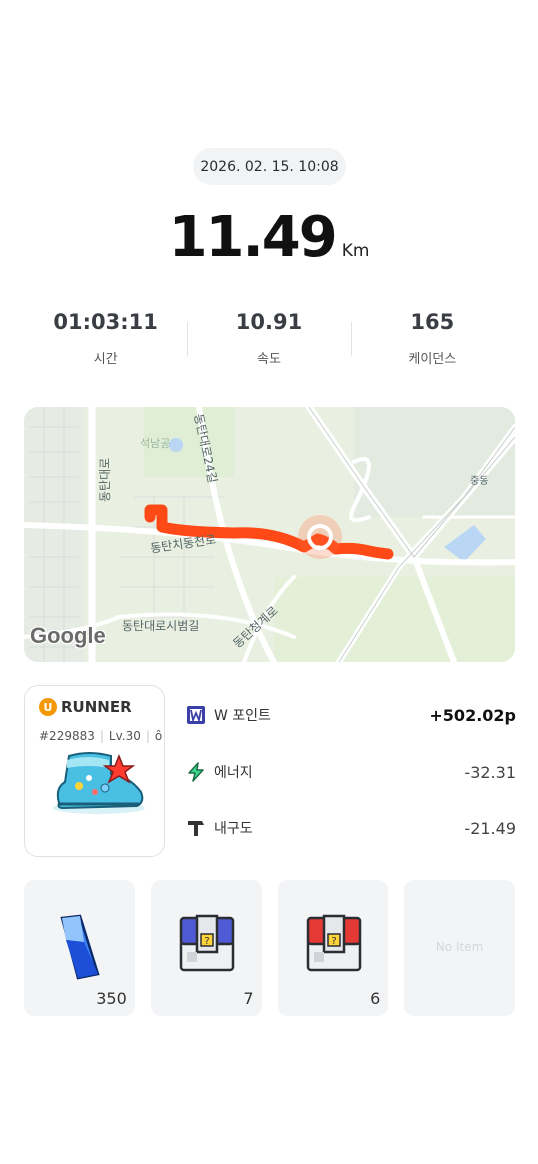 The width and height of the screenshot is (538, 1164). I want to click on google-attribution: Google, so click(68, 635).